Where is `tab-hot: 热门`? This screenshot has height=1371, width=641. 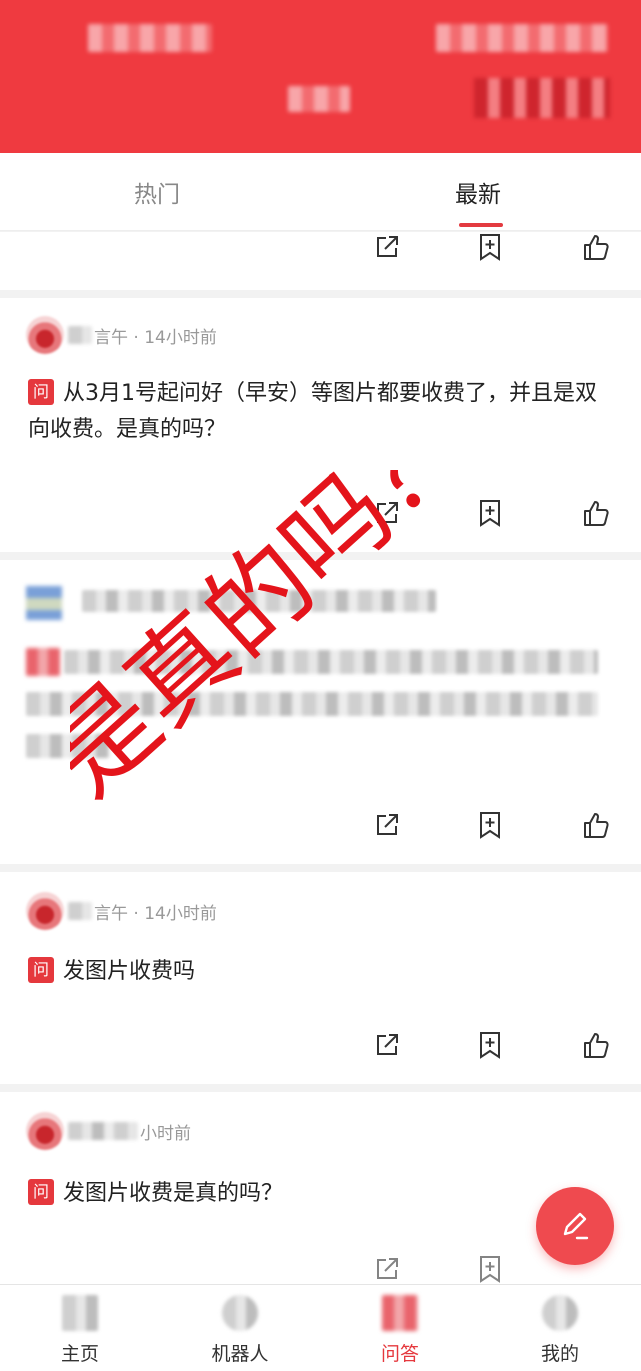
tab-hot: 热门 is located at coordinates (157, 192).